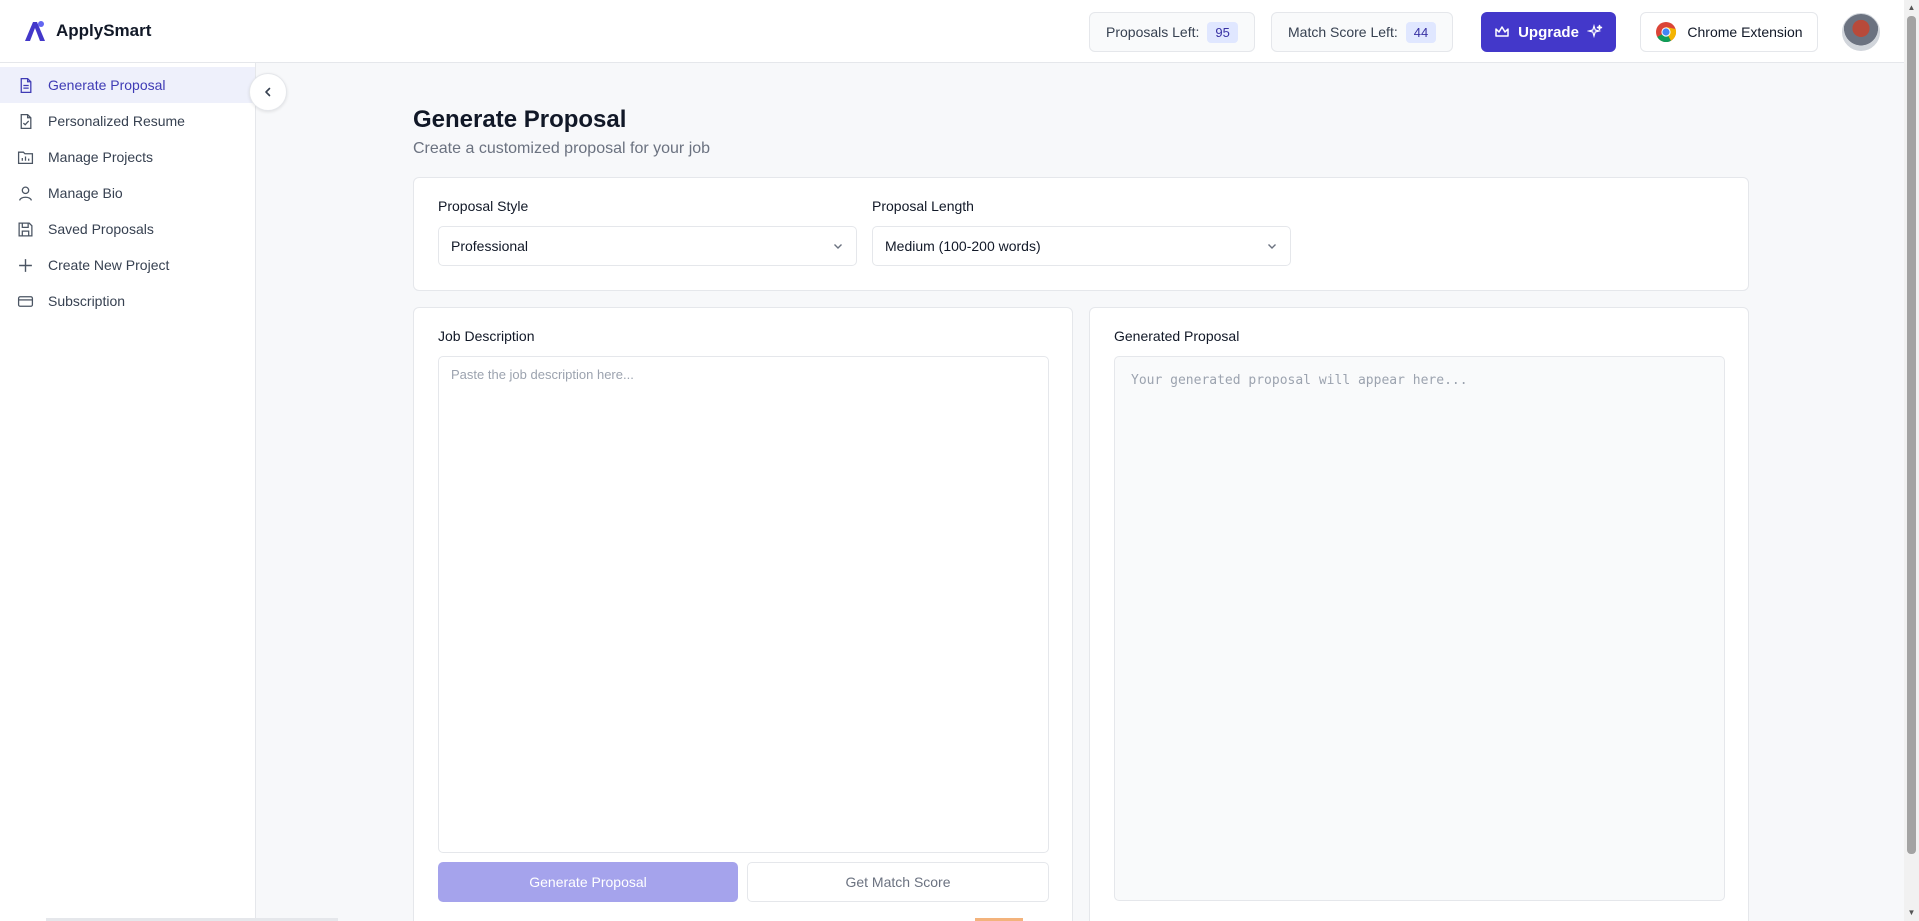 The width and height of the screenshot is (1919, 921). What do you see at coordinates (1911, 912) in the screenshot?
I see `scroll-down-arrow-icon: ▼` at bounding box center [1911, 912].